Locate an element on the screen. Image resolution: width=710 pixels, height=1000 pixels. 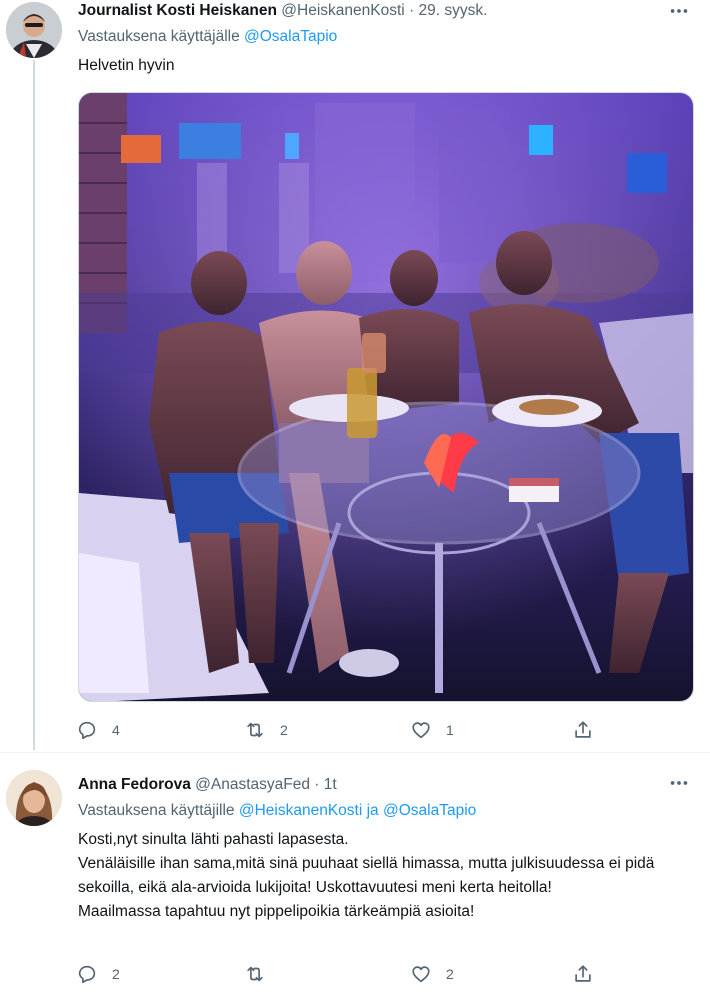
like-button: 1 is located at coordinates (432, 730).